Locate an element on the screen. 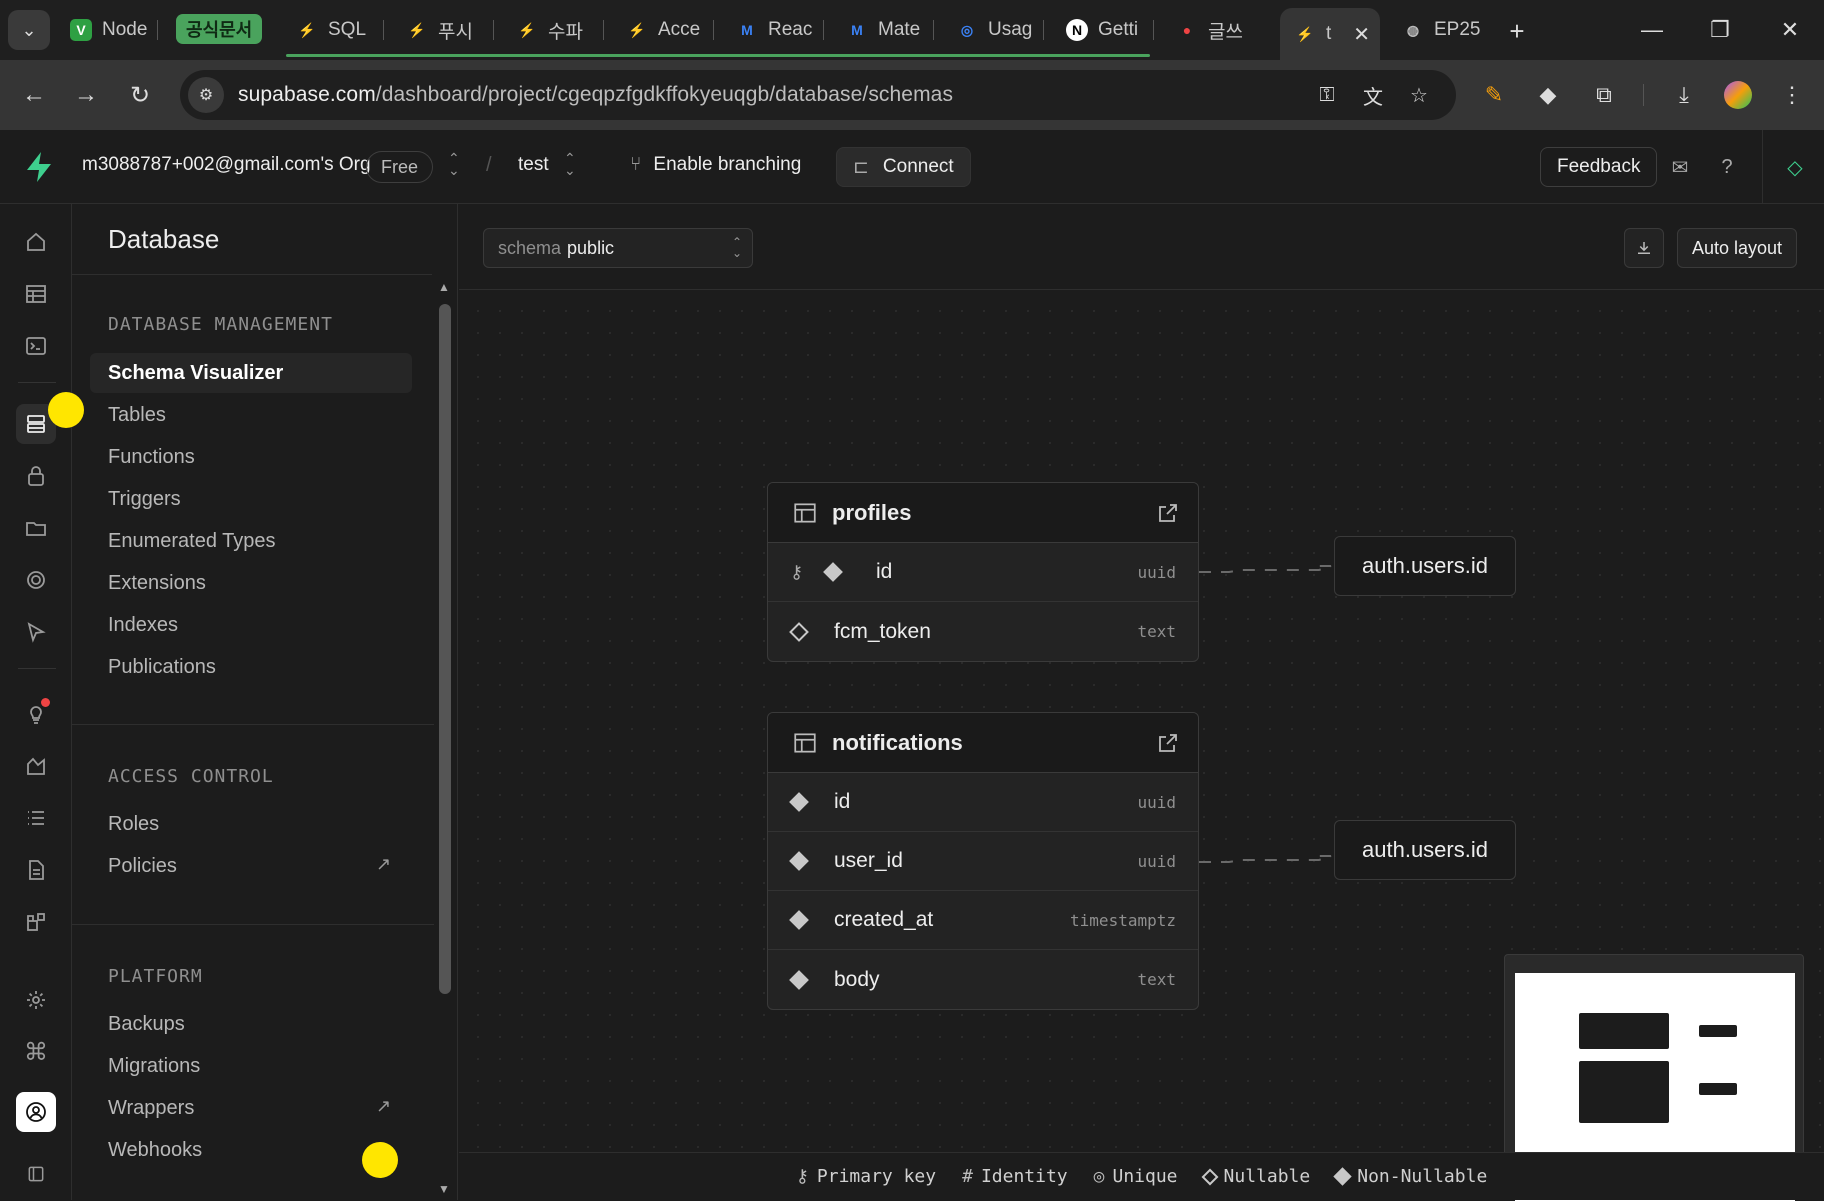 The width and height of the screenshot is (1824, 1201). tab-group-label: 공식문서 is located at coordinates (219, 29).